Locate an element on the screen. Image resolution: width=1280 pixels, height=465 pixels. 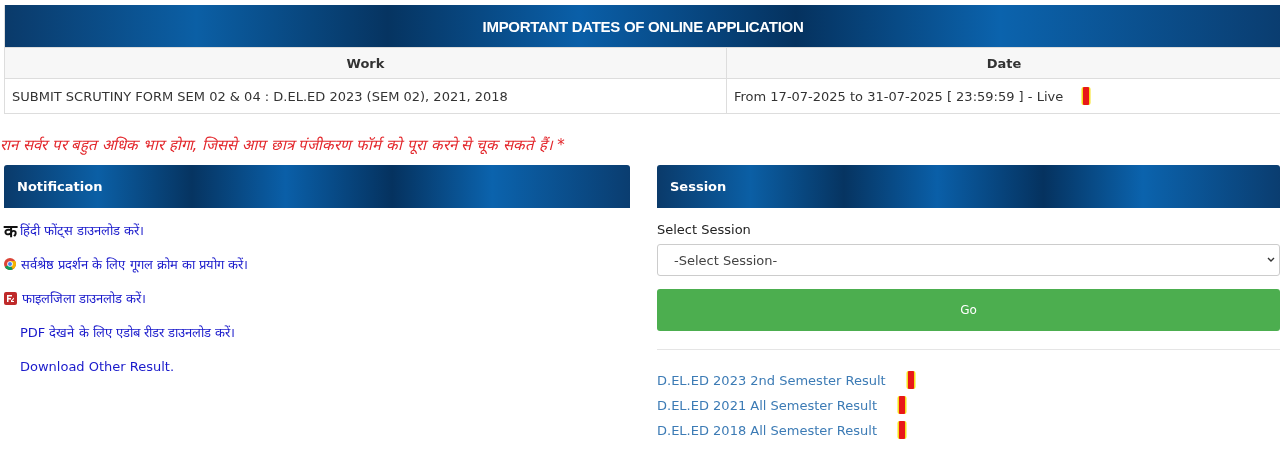
warning-text: रान सर्वर पर बहुत अधिक भार होगा, जिससे आप छात्र पंजीकरण फॉर्म को पूरा करने से चूक सकते हैं। * is located at coordinates (283, 144).